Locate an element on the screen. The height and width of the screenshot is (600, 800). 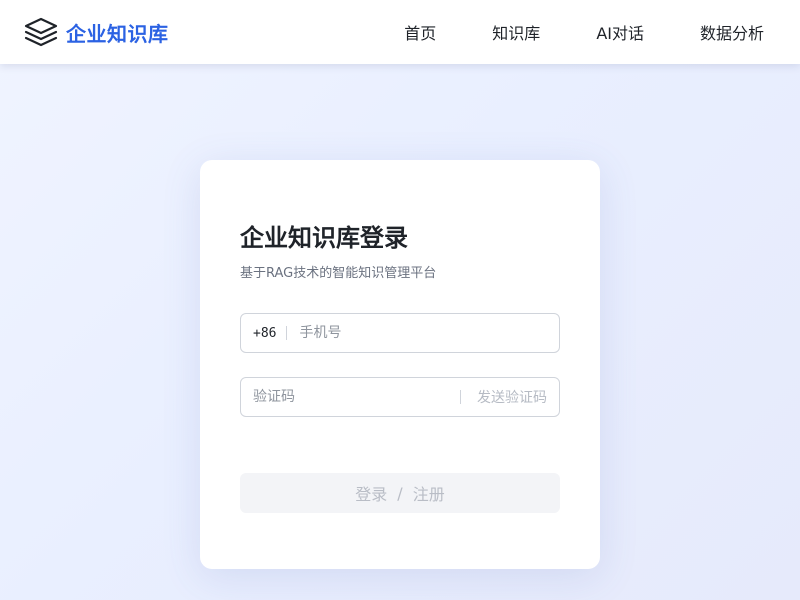
nav-item-knowledge-base: 知识库 is located at coordinates (516, 32).